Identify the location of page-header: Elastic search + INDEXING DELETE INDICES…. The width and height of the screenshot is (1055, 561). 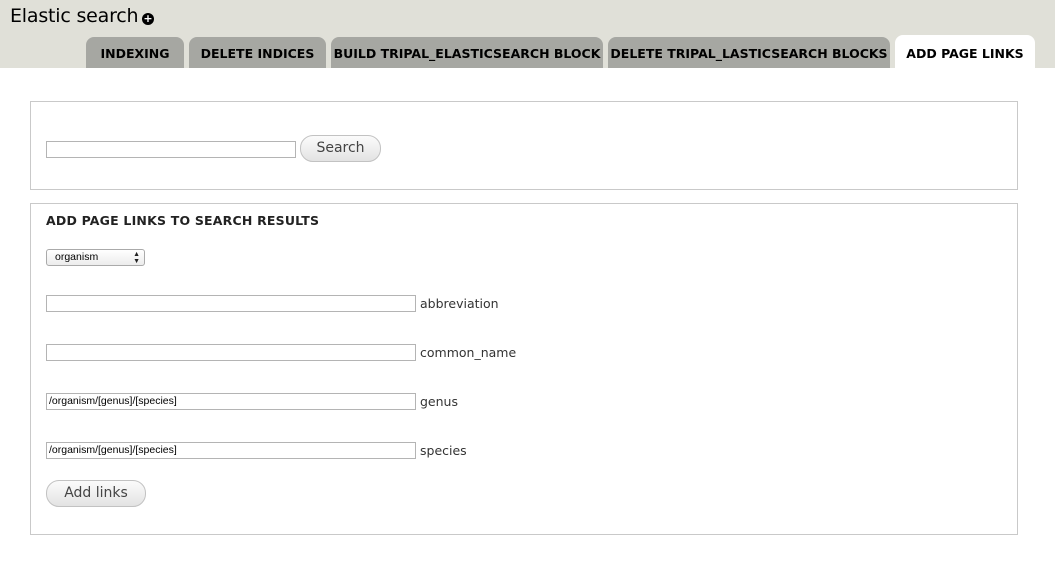
(527, 34).